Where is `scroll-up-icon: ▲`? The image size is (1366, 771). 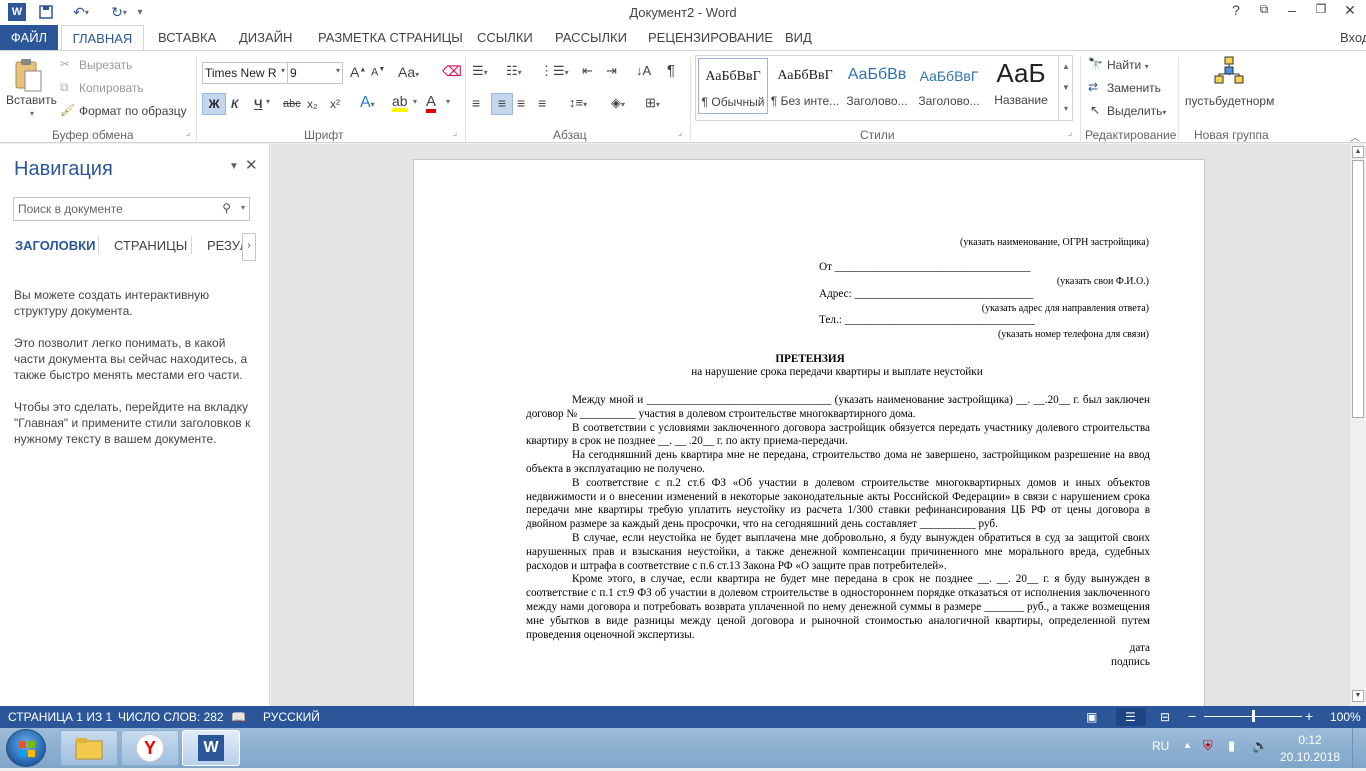 scroll-up-icon: ▲ is located at coordinates (1358, 152).